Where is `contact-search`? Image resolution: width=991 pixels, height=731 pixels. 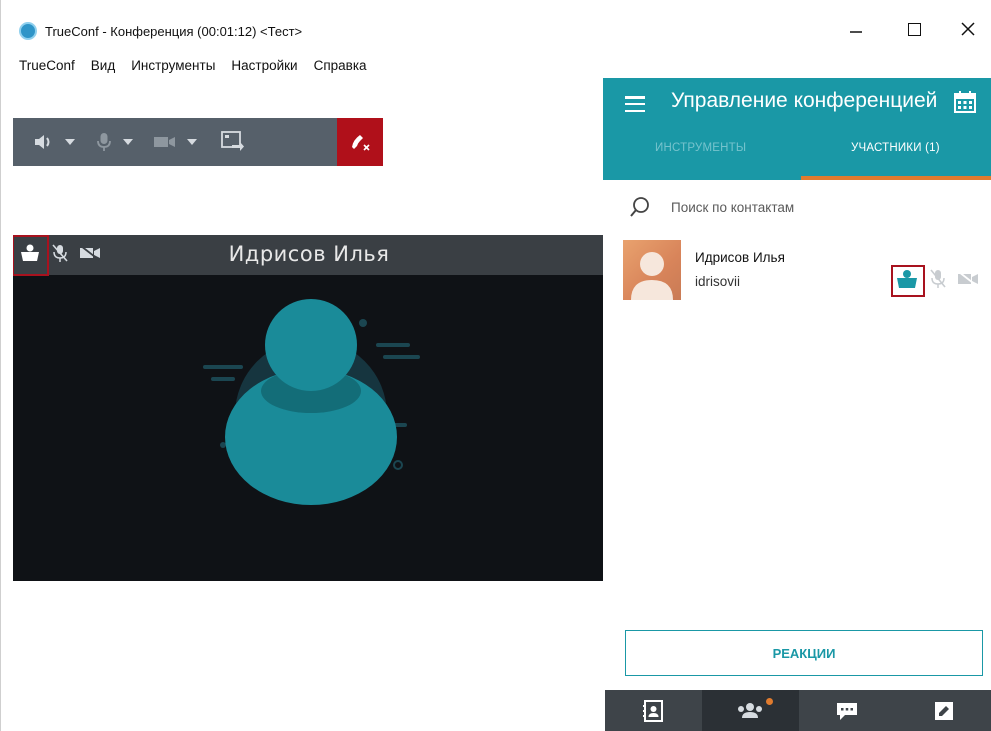
contact-search is located at coordinates (797, 208).